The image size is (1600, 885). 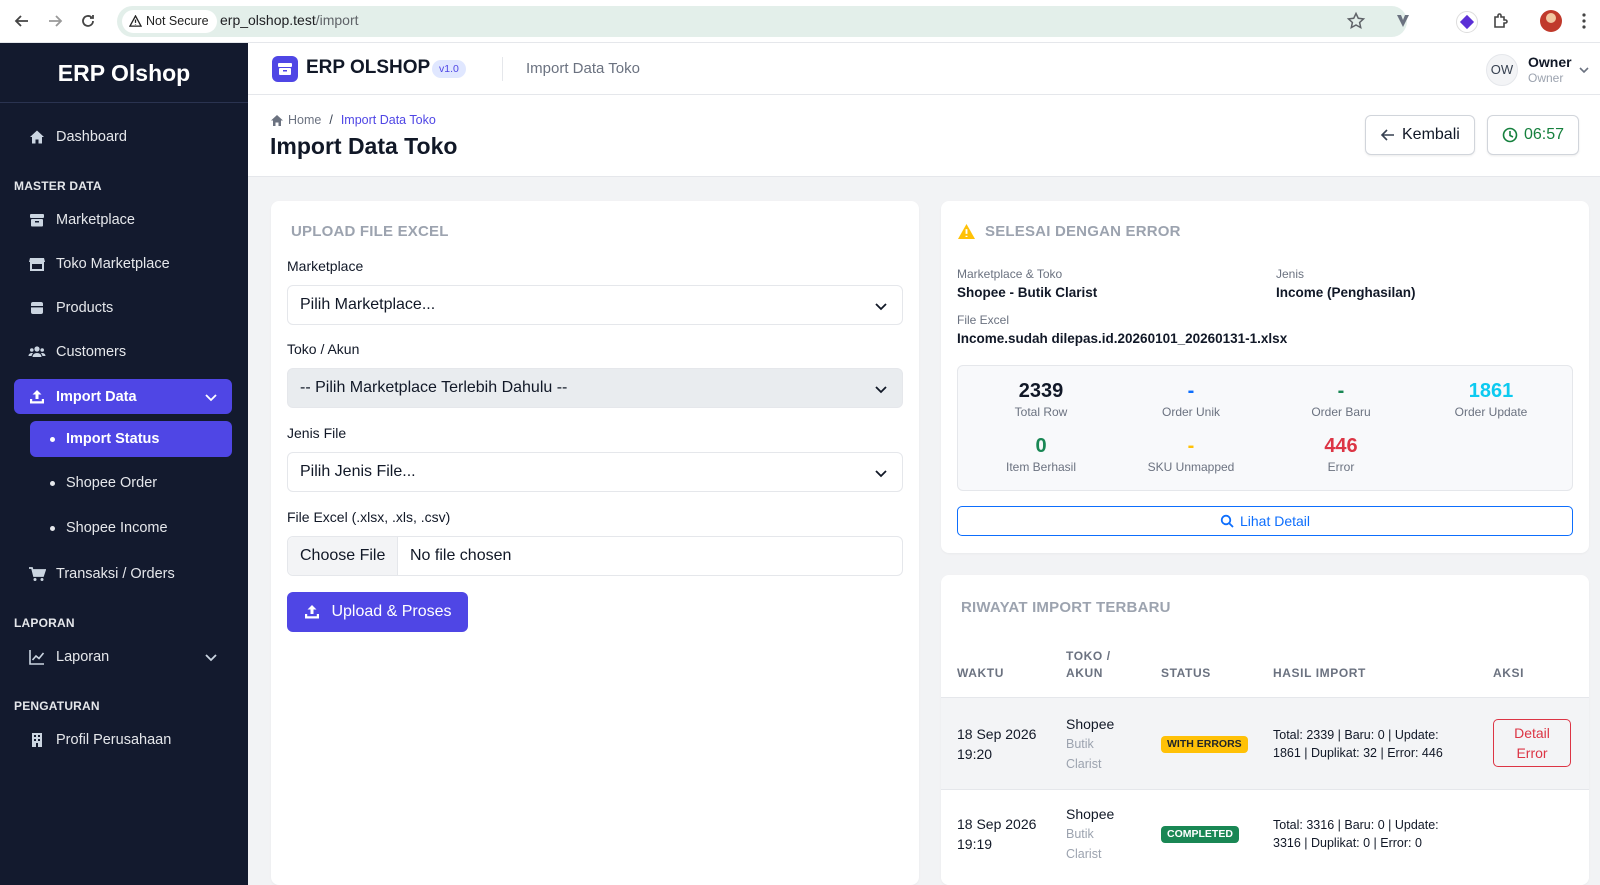 I want to click on sidebar-subitem-shopee-income: Shopee Income, so click(x=131, y=528).